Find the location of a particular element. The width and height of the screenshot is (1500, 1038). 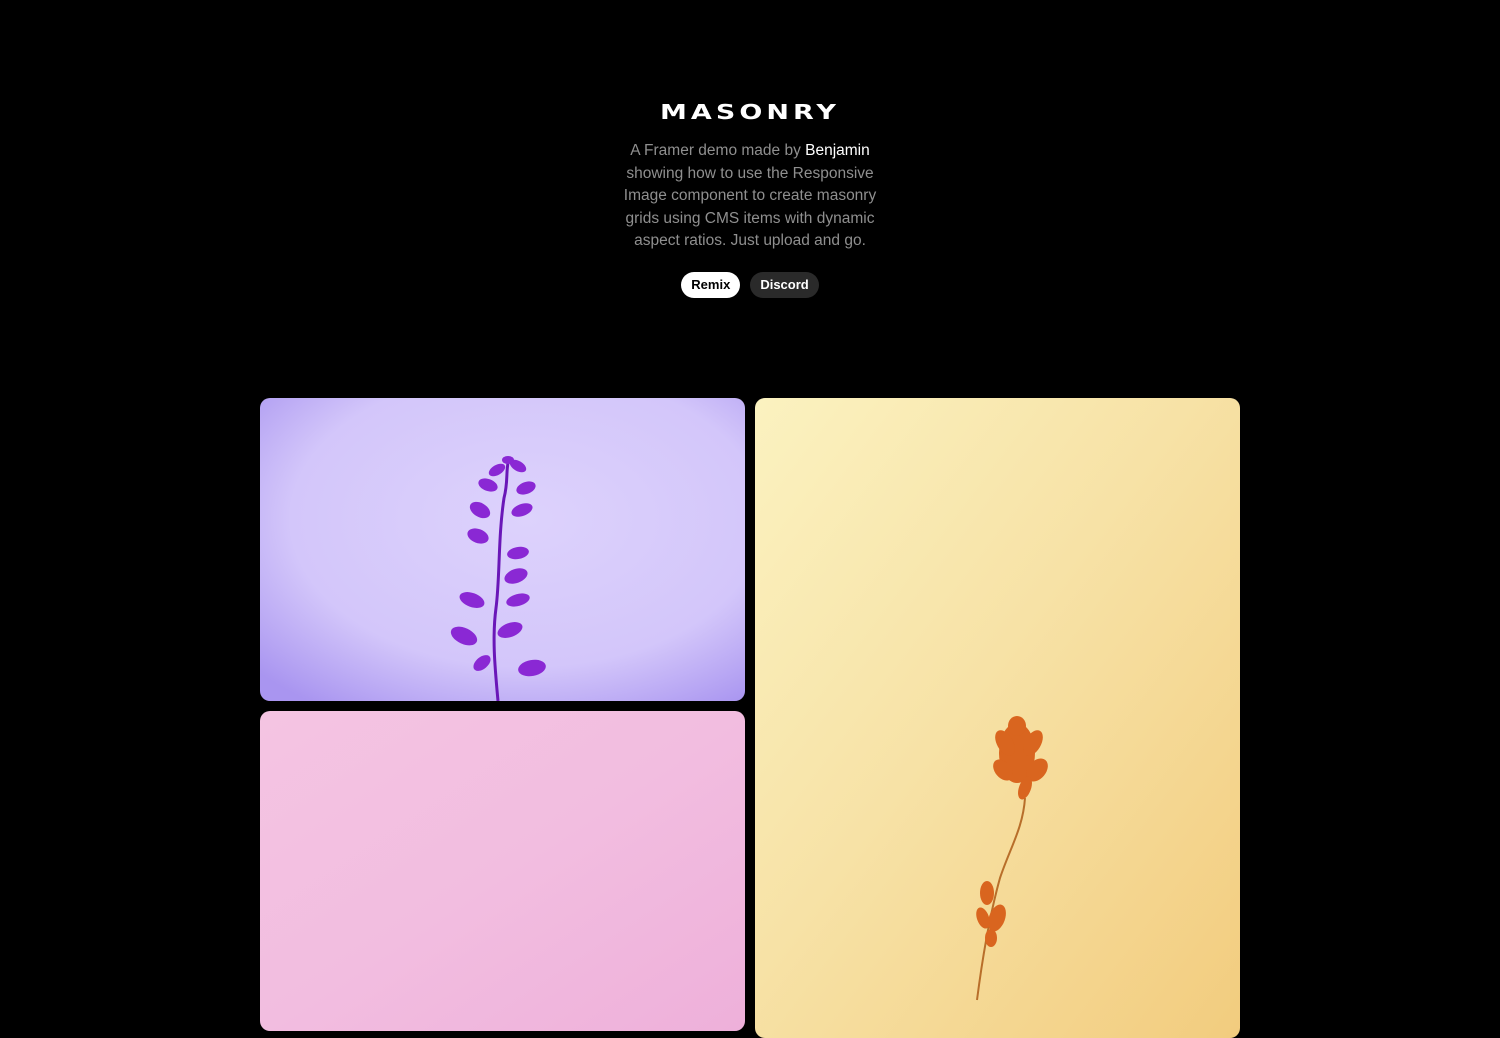

description-prefix: A Framer demo made by is located at coordinates (718, 150).